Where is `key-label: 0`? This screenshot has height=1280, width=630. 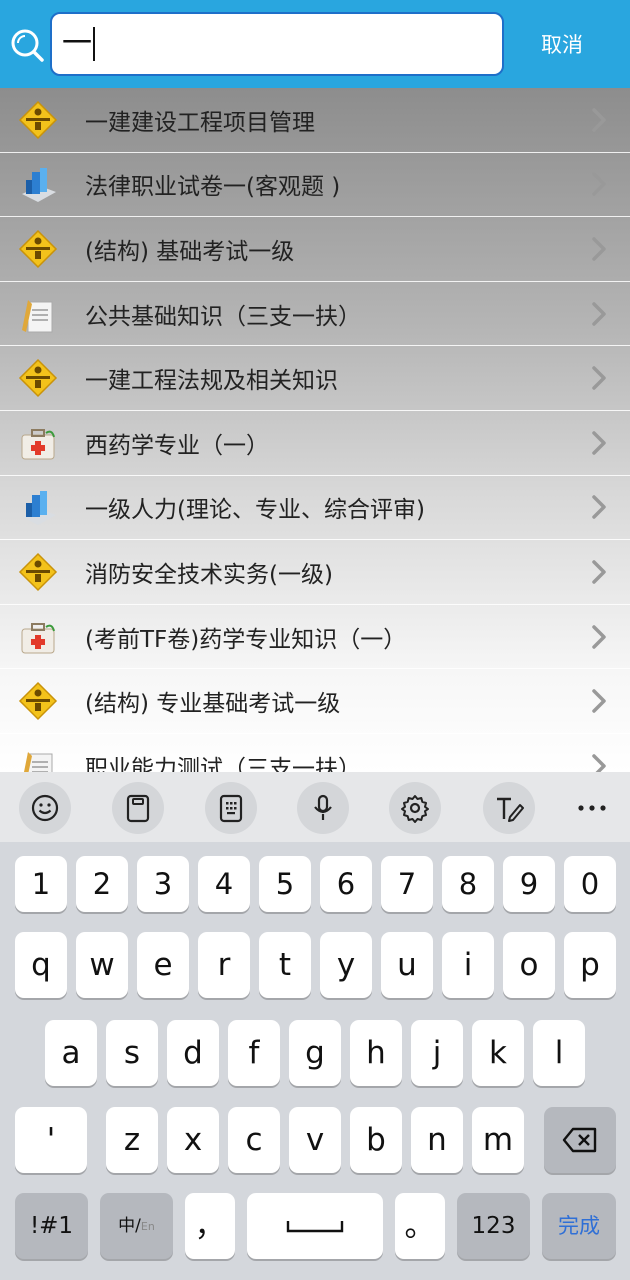
key-label: 0 is located at coordinates (590, 883).